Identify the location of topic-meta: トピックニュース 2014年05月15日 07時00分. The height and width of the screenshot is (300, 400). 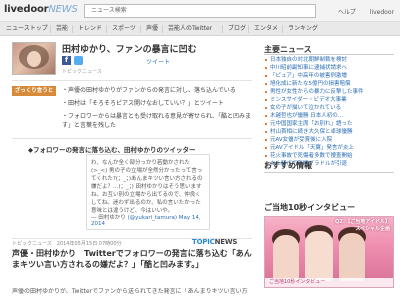
(67, 244).